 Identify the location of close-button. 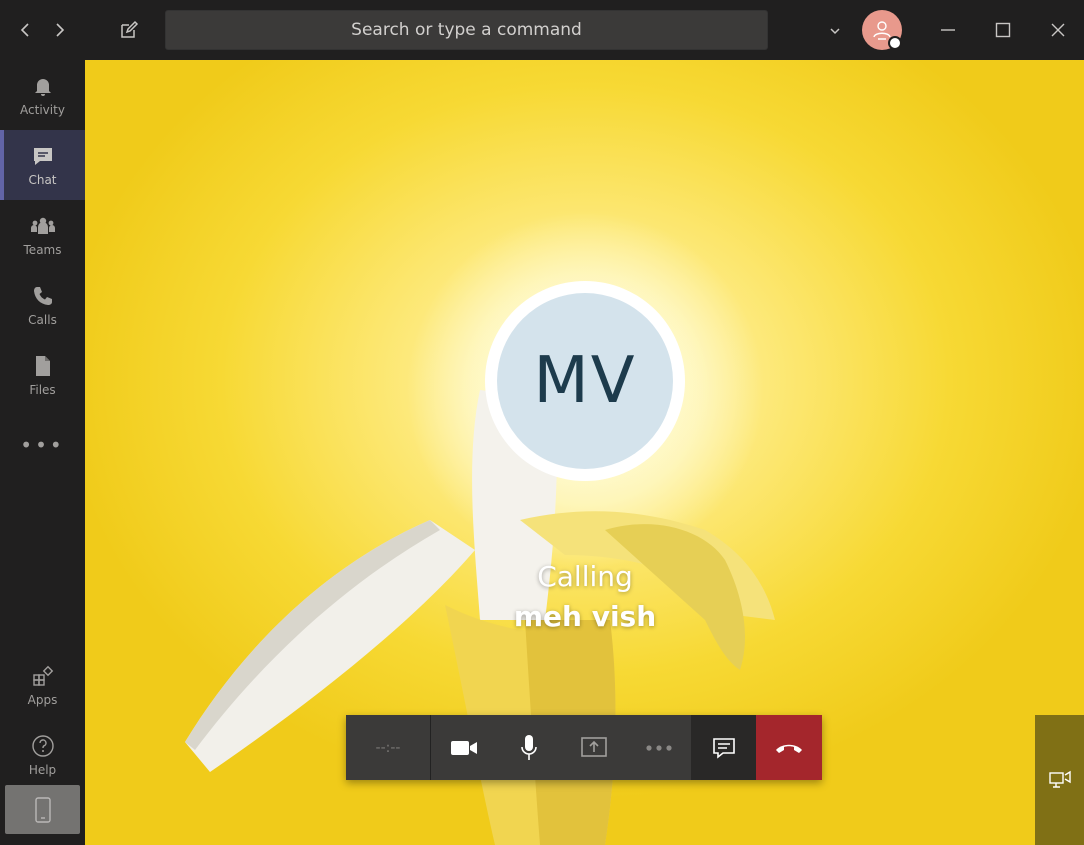
(1058, 30).